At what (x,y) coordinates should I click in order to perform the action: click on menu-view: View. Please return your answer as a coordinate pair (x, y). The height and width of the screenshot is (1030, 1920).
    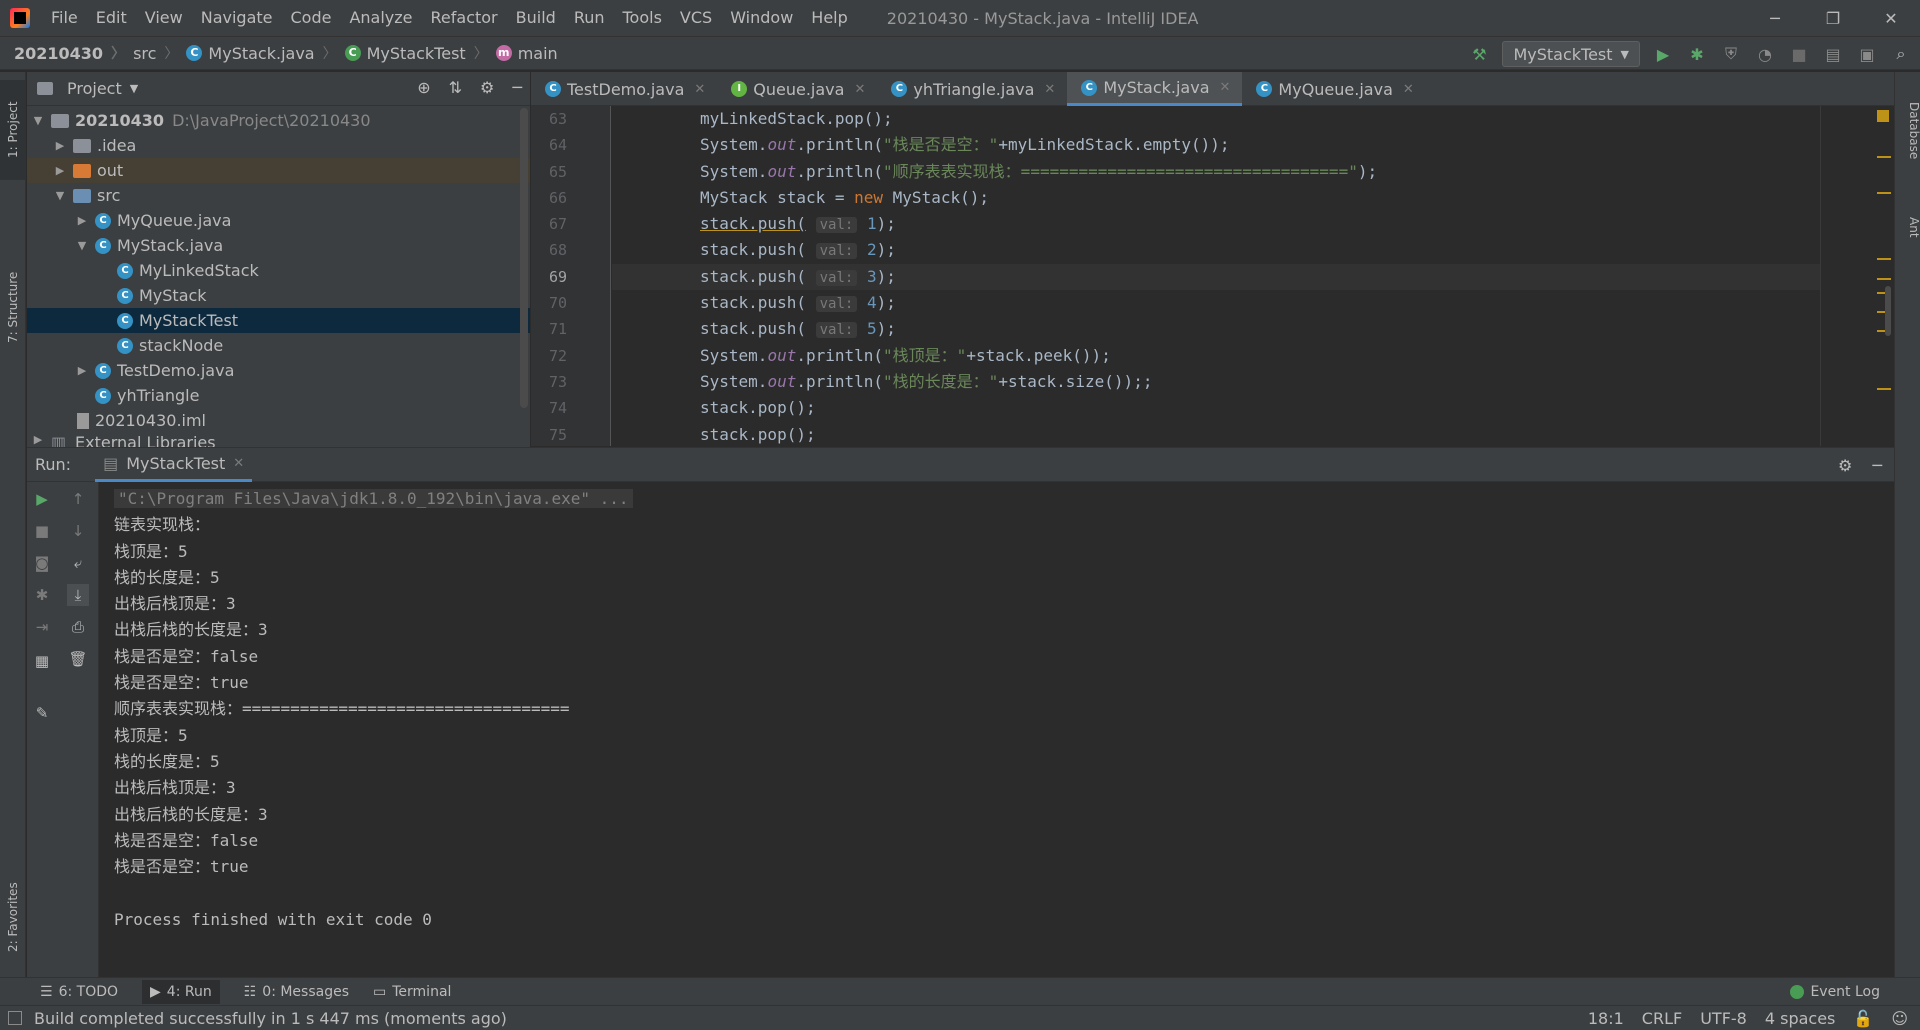
    Looking at the image, I should click on (164, 18).